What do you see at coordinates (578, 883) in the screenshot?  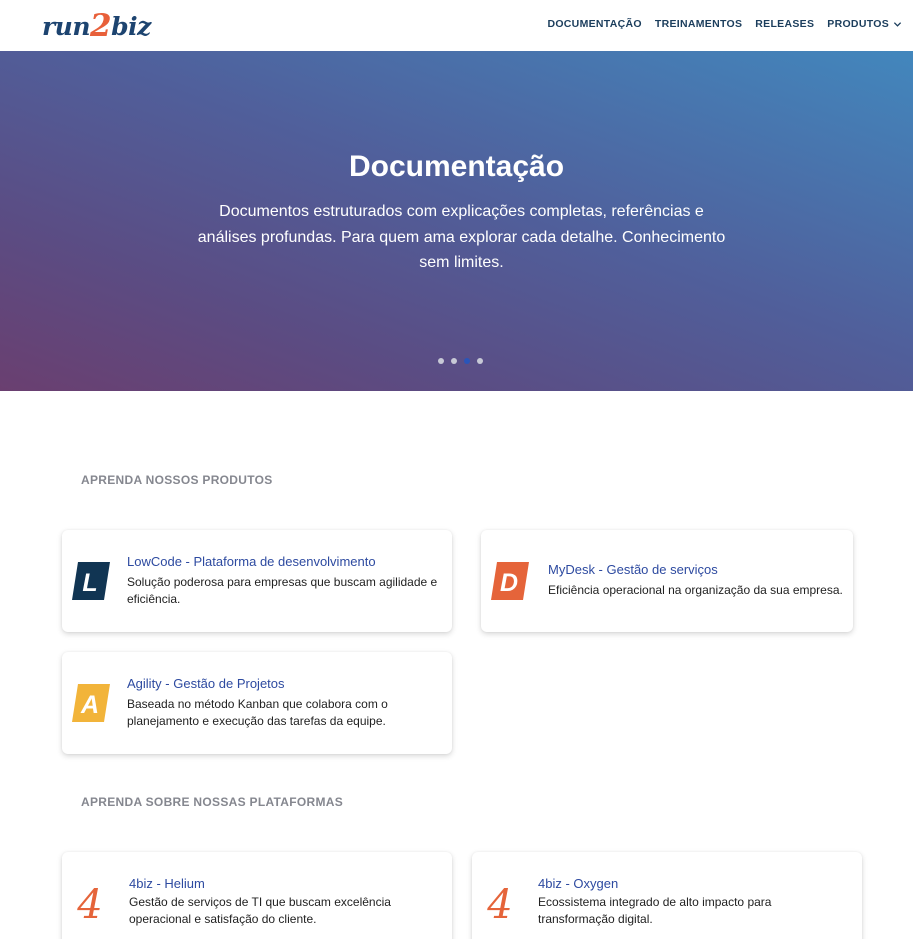 I see `card-title: 4biz - Oxygen` at bounding box center [578, 883].